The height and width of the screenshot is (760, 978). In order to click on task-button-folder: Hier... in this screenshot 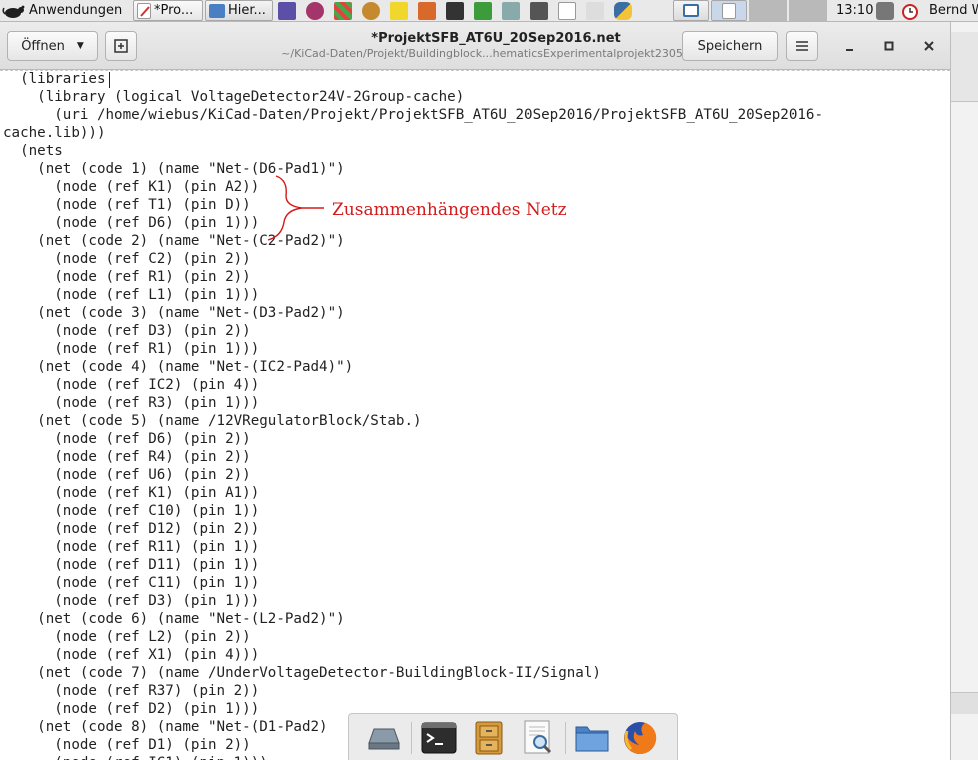, I will do `click(239, 10)`.